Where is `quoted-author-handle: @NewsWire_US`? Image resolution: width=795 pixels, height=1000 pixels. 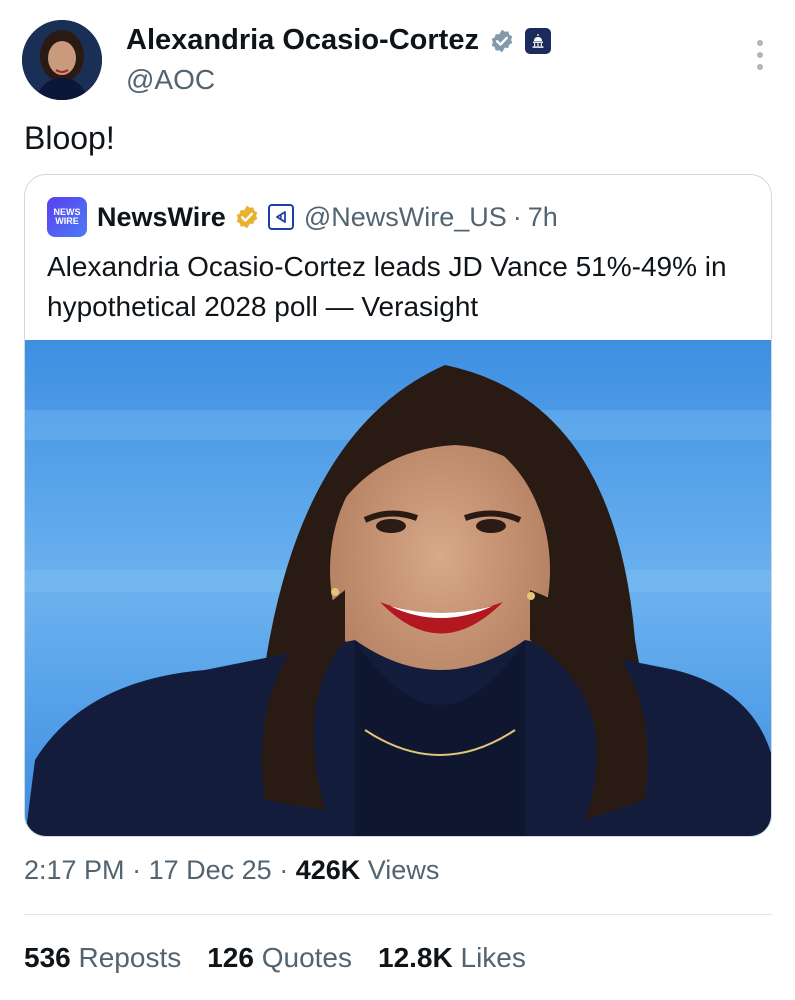
quoted-author-handle: @NewsWire_US is located at coordinates (405, 217).